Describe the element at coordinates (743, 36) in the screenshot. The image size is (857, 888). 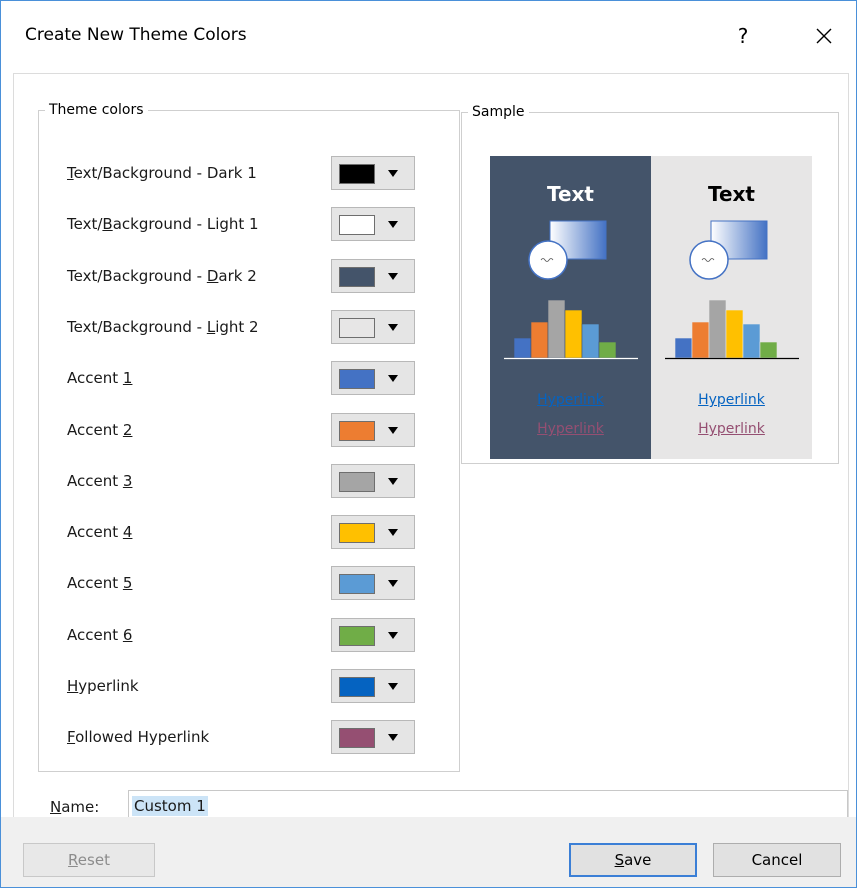
I see `help-button: ?` at that location.